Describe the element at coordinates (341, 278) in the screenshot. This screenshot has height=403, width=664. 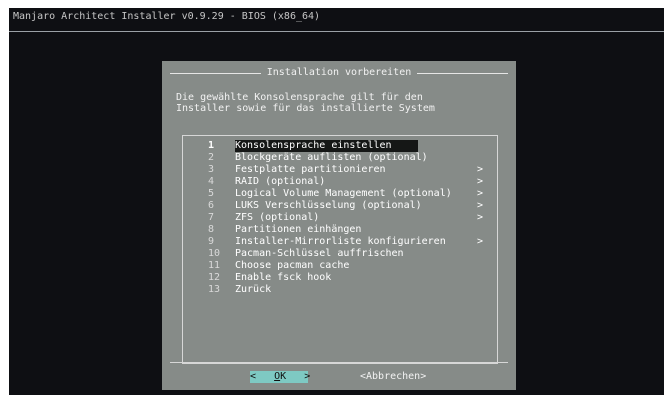
I see `menu-item-fsck-hook: 12 Enable fsck hook` at that location.